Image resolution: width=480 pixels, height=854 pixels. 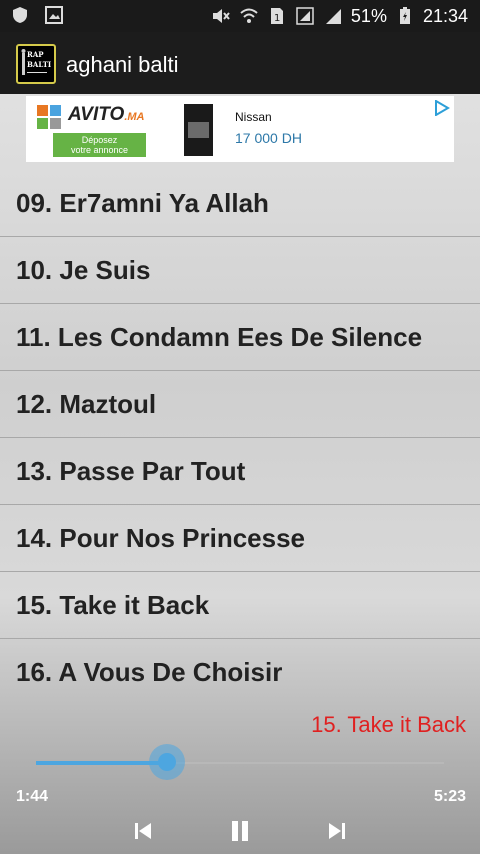 I want to click on pause-icon, so click(x=240, y=831).